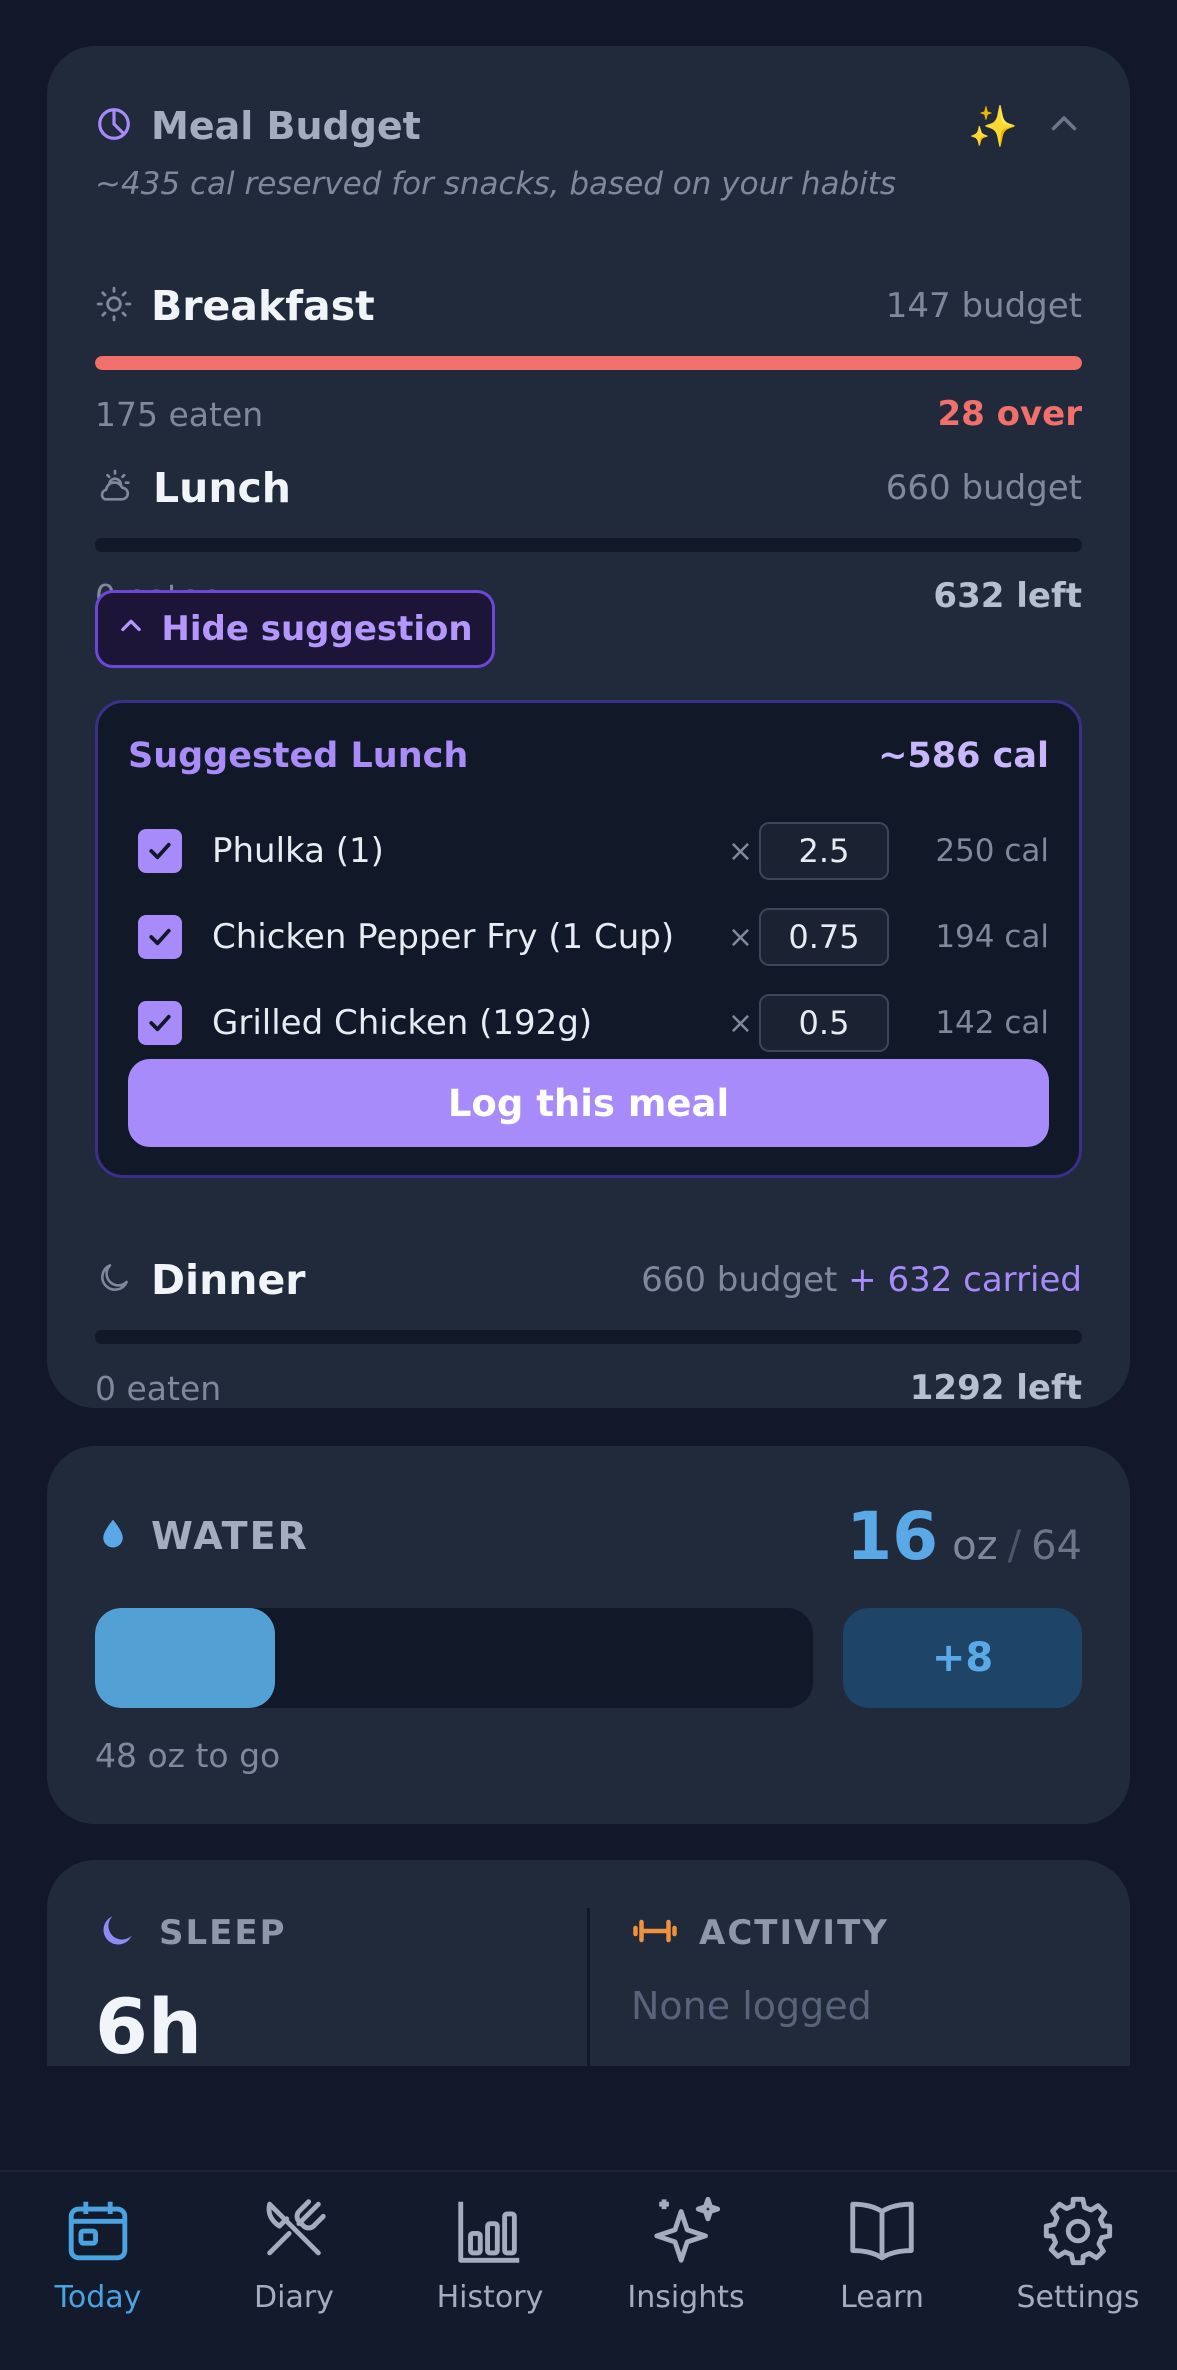  Describe the element at coordinates (588, 1337) in the screenshot. I see `dinner-progress-bar` at that location.